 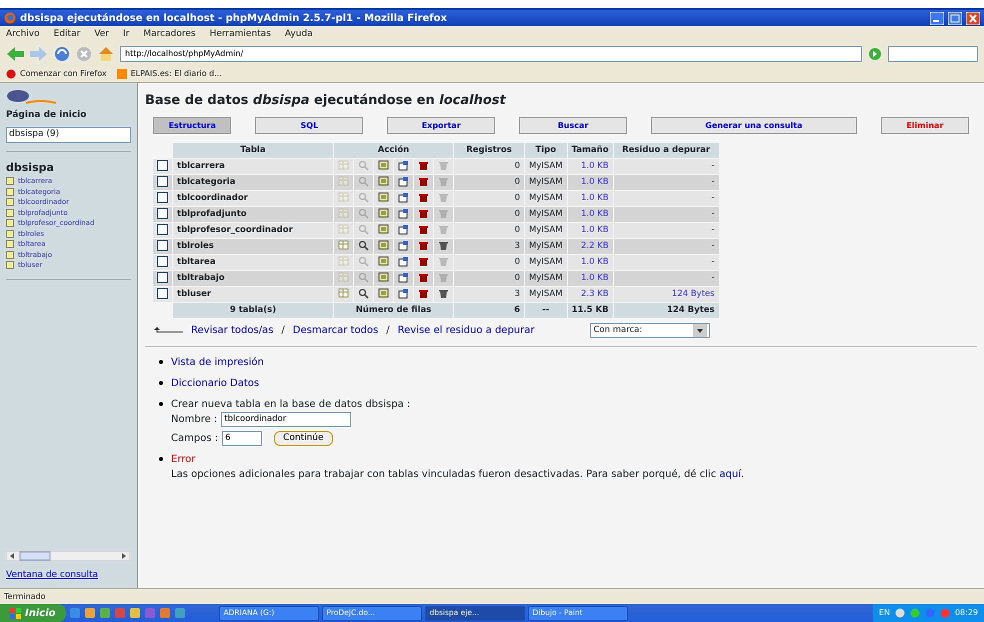 I want to click on tab: Generar una consulta, so click(x=753, y=125).